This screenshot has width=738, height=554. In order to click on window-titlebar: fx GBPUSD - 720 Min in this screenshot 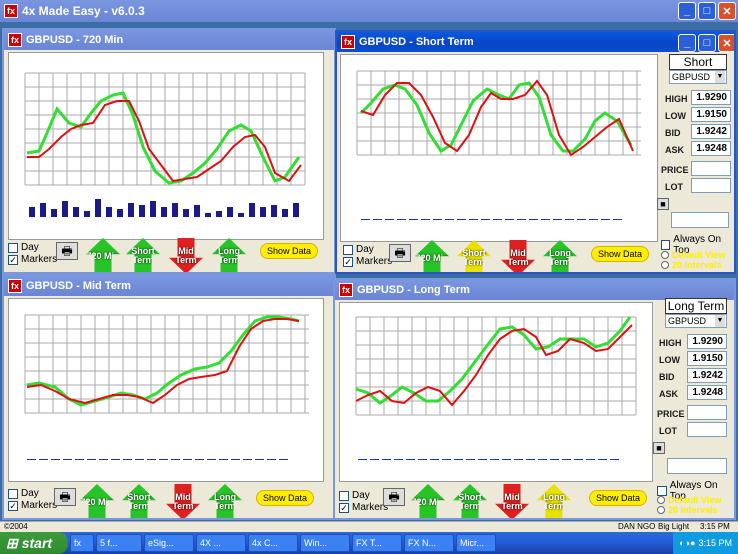, I will do `click(169, 40)`.